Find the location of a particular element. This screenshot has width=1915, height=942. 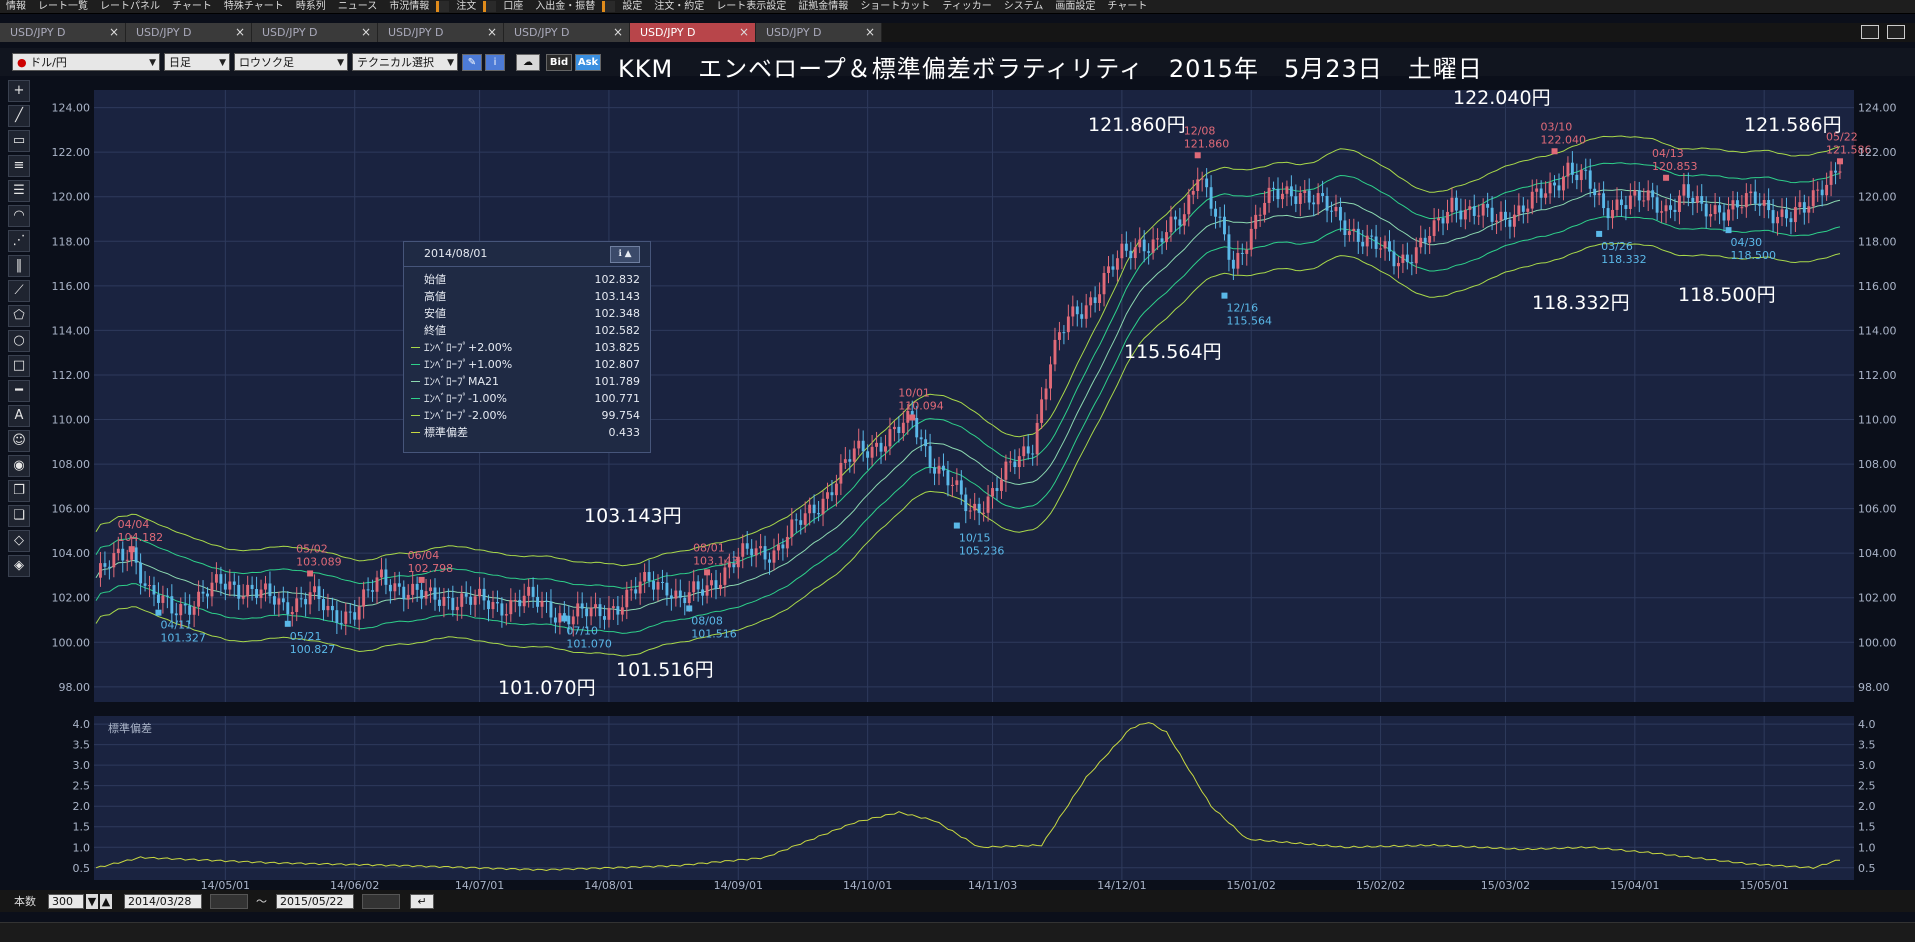

fibonacci-icon: ☰ is located at coordinates (19, 191).